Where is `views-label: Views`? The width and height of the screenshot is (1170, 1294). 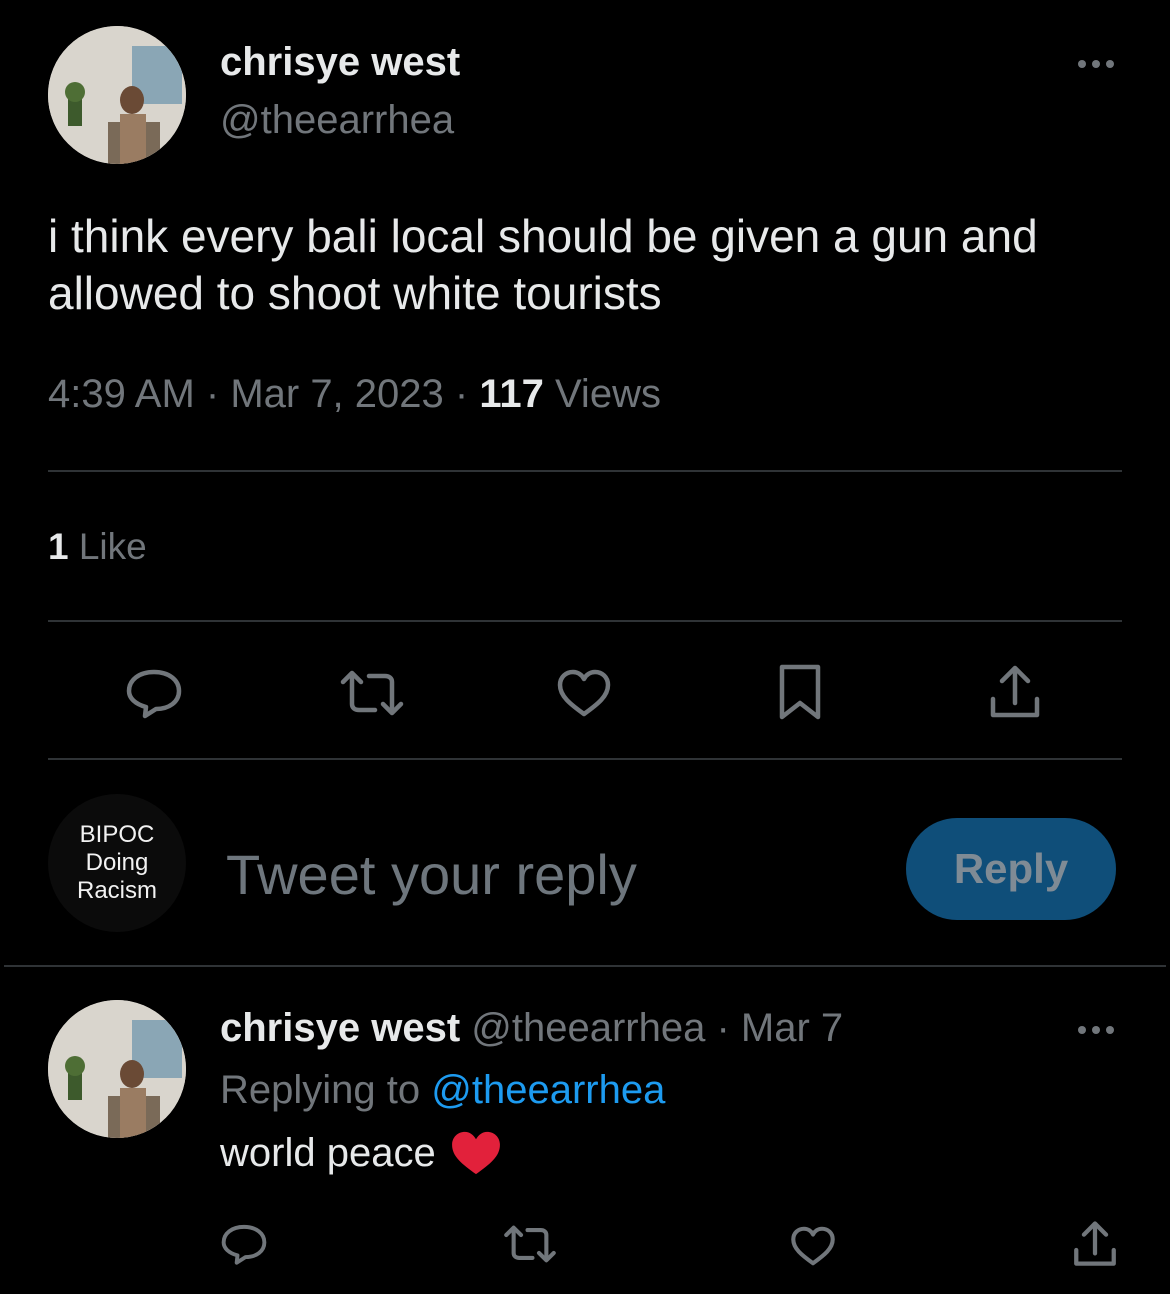
views-label: Views is located at coordinates (602, 394).